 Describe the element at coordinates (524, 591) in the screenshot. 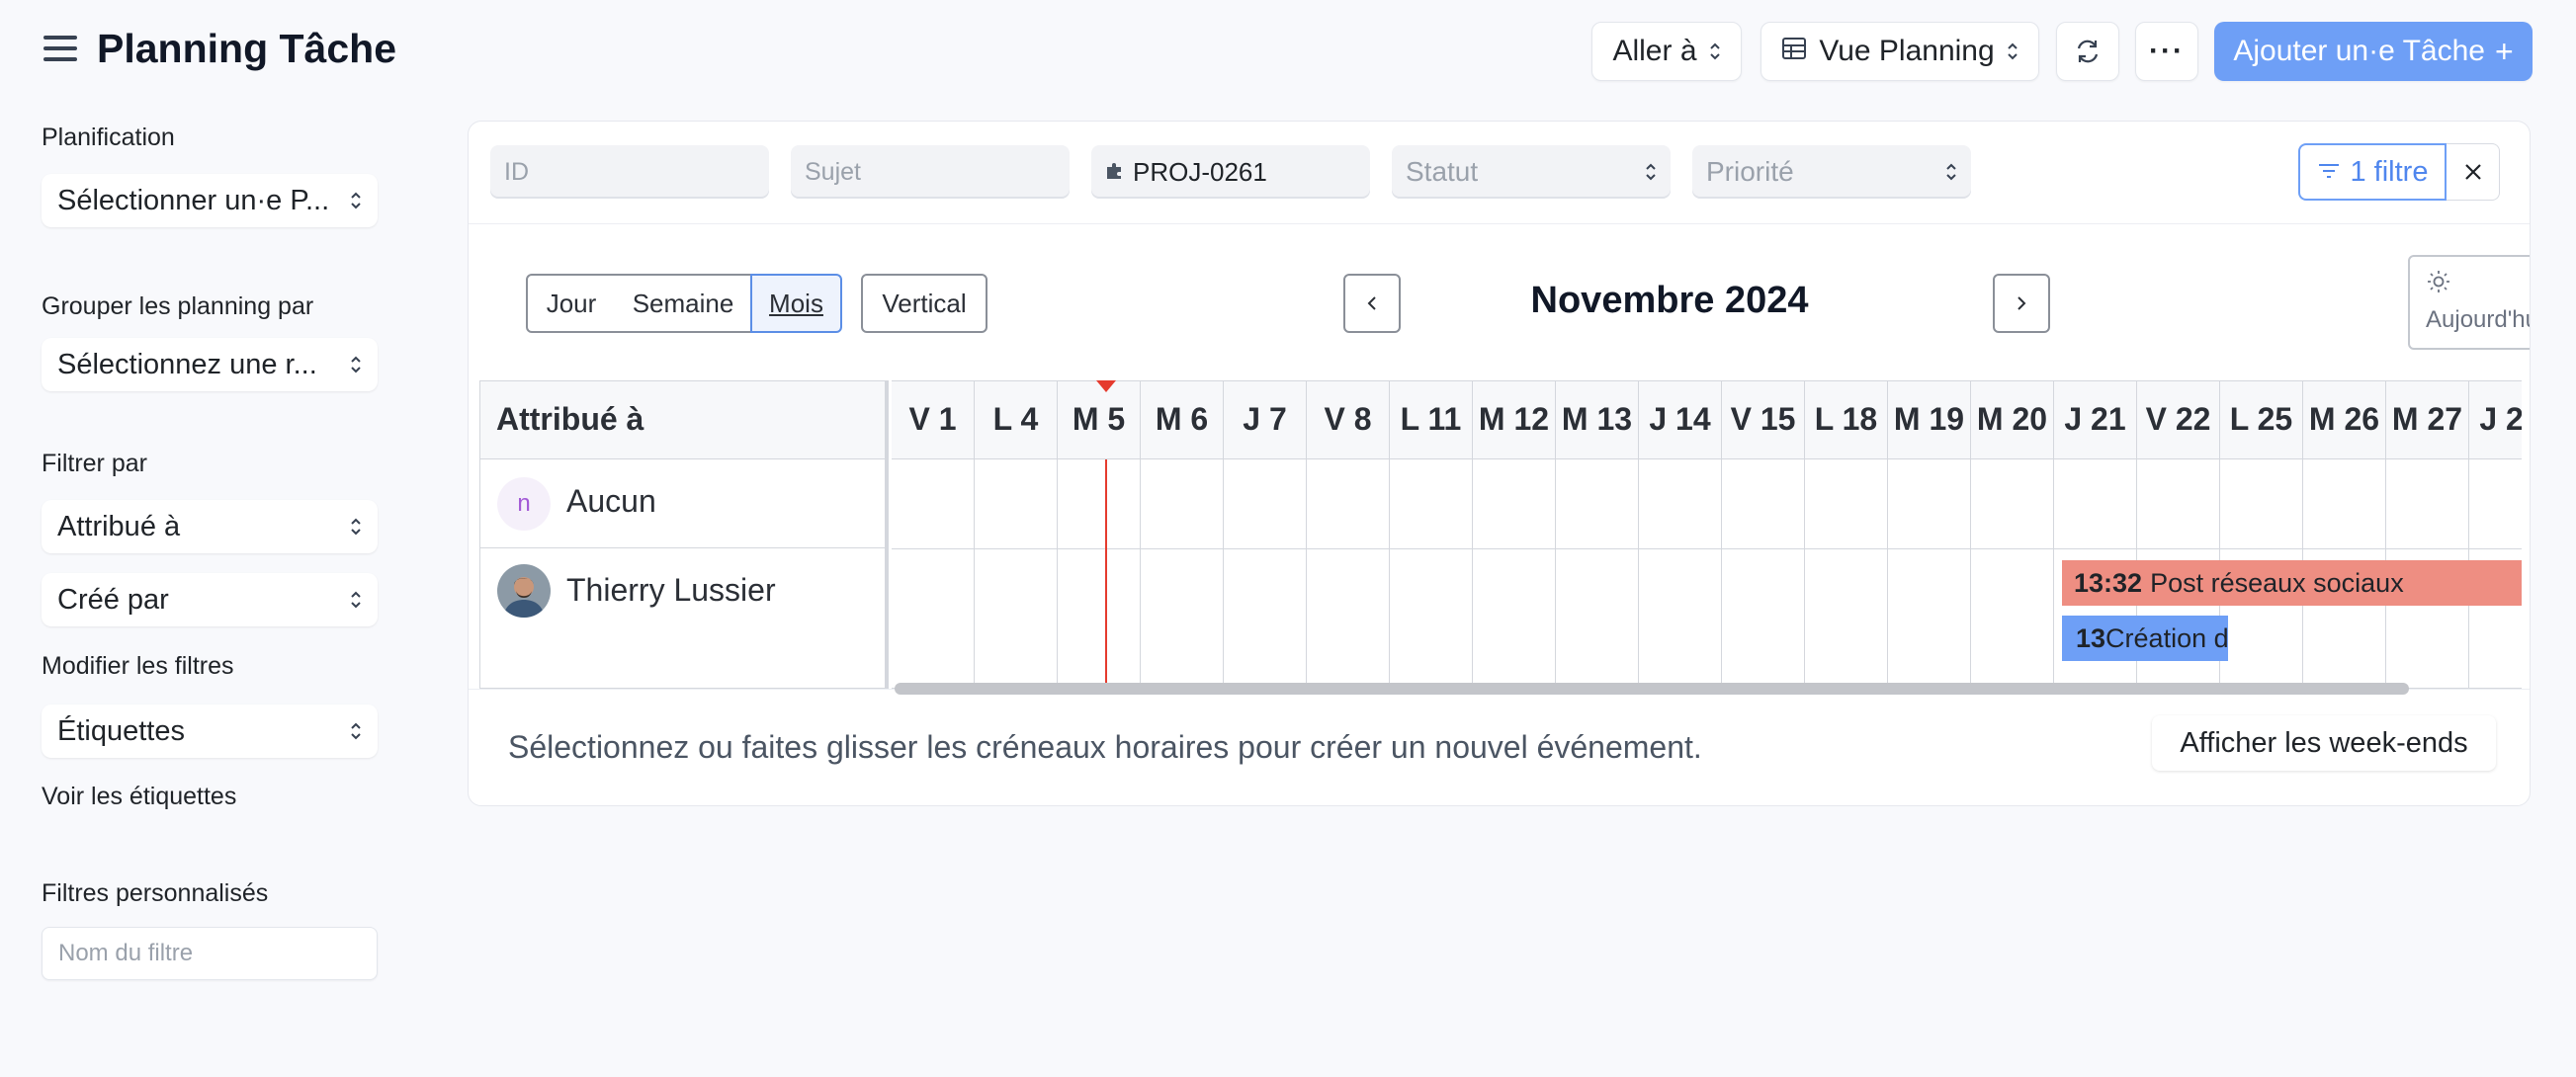

I see `avatar` at that location.